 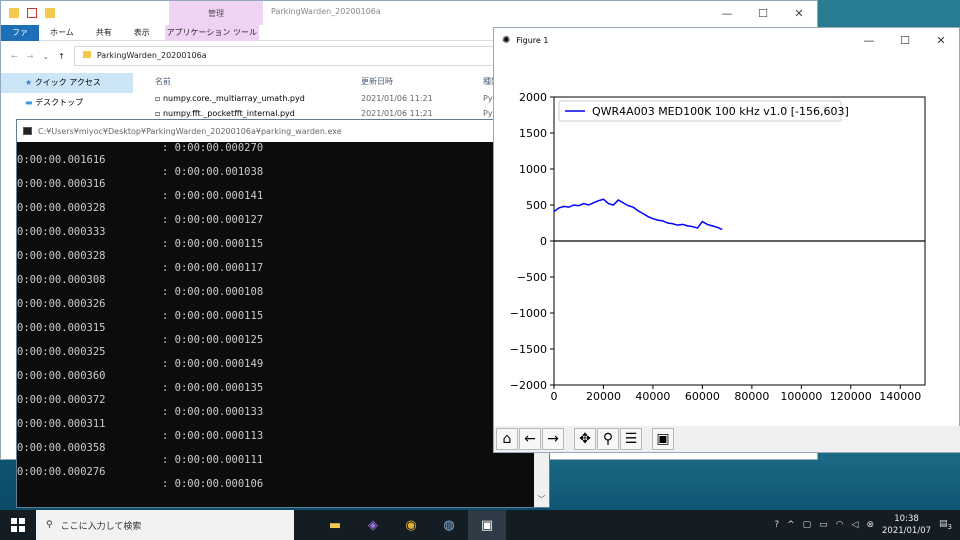 What do you see at coordinates (216, 13) in the screenshot?
I see `context-tab-manage: 管理` at bounding box center [216, 13].